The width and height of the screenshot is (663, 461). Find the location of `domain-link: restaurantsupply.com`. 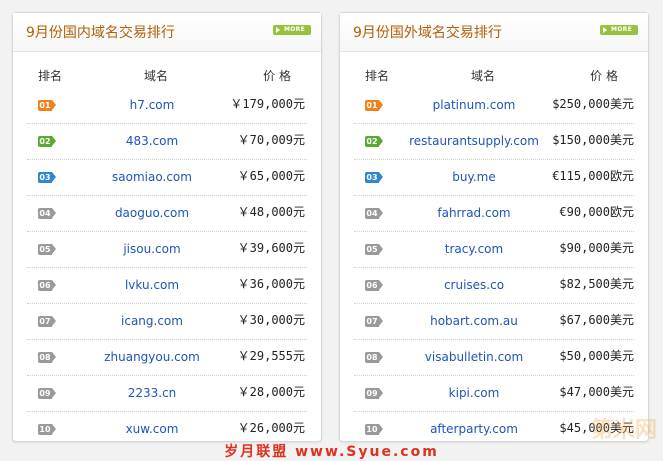

domain-link: restaurantsupply.com is located at coordinates (474, 141).